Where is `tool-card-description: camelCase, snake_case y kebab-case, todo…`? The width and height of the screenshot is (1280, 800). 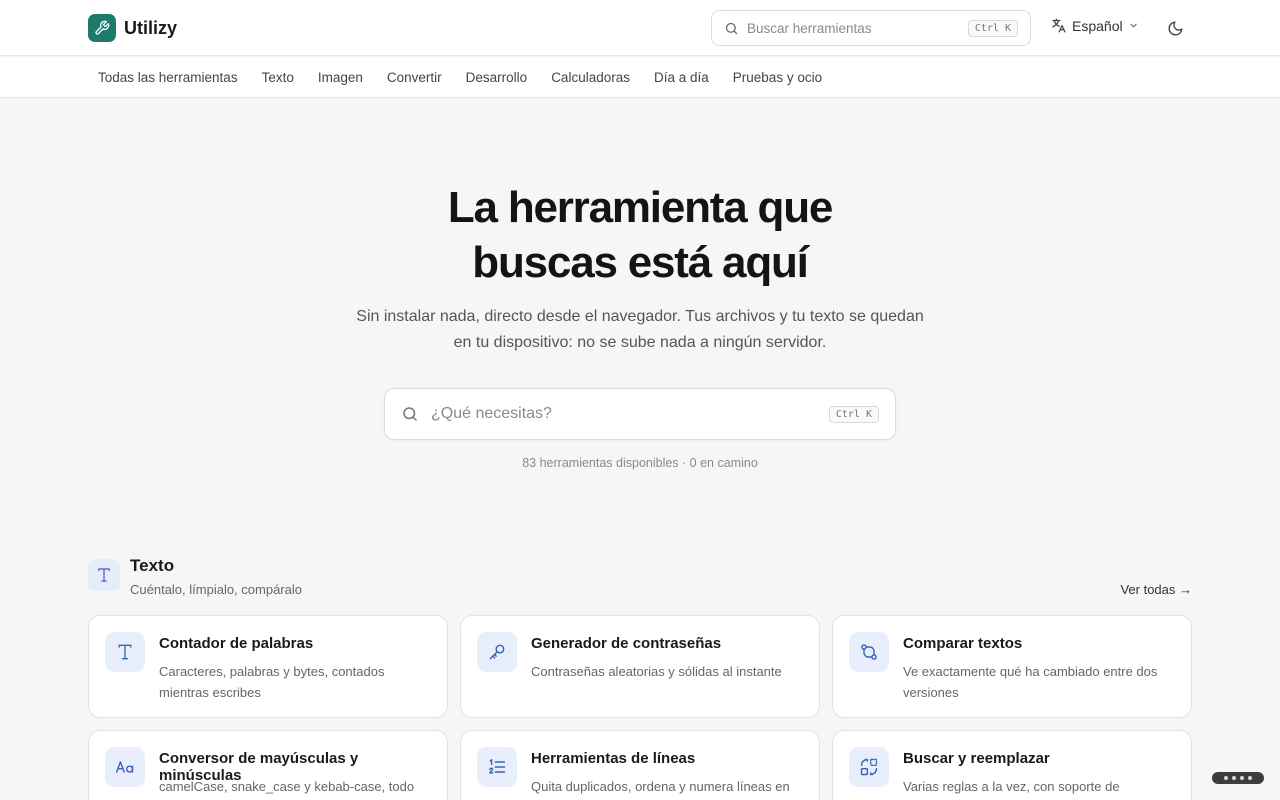
tool-card-description: camelCase, snake_case y kebab-case, todo… is located at coordinates (287, 786).